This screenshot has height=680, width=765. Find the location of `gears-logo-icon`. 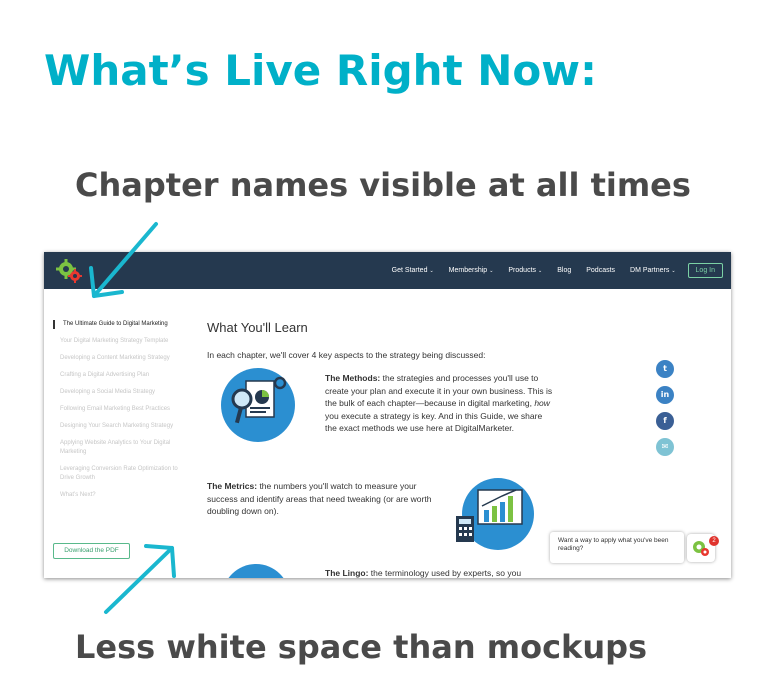

gears-logo-icon is located at coordinates (70, 271).